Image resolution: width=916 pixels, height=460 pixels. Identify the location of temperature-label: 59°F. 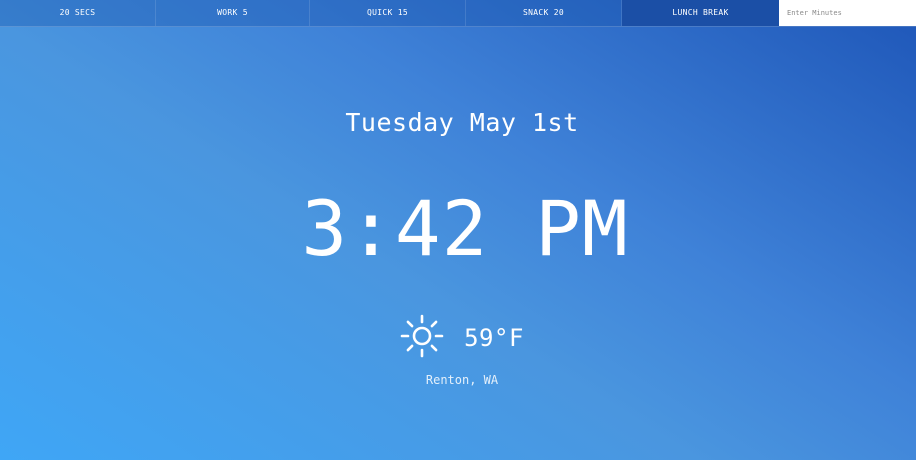
(494, 338).